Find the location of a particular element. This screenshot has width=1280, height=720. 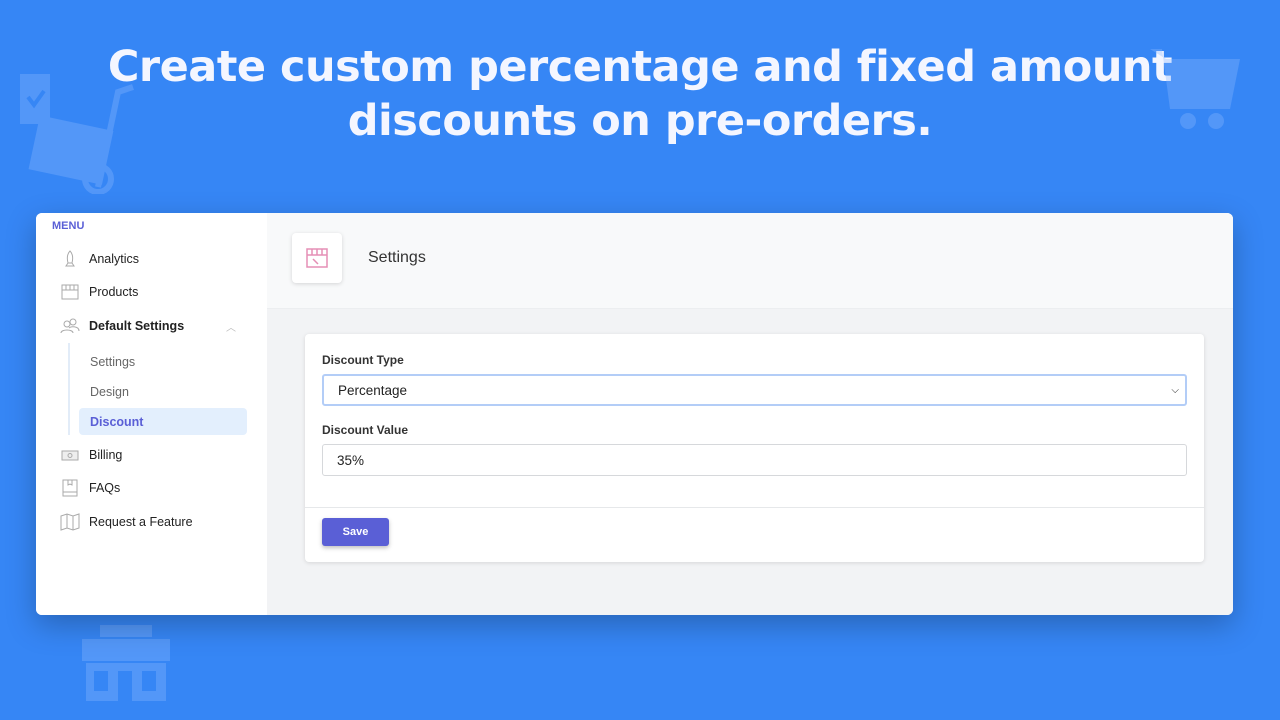

rocket-icon is located at coordinates (70, 258).